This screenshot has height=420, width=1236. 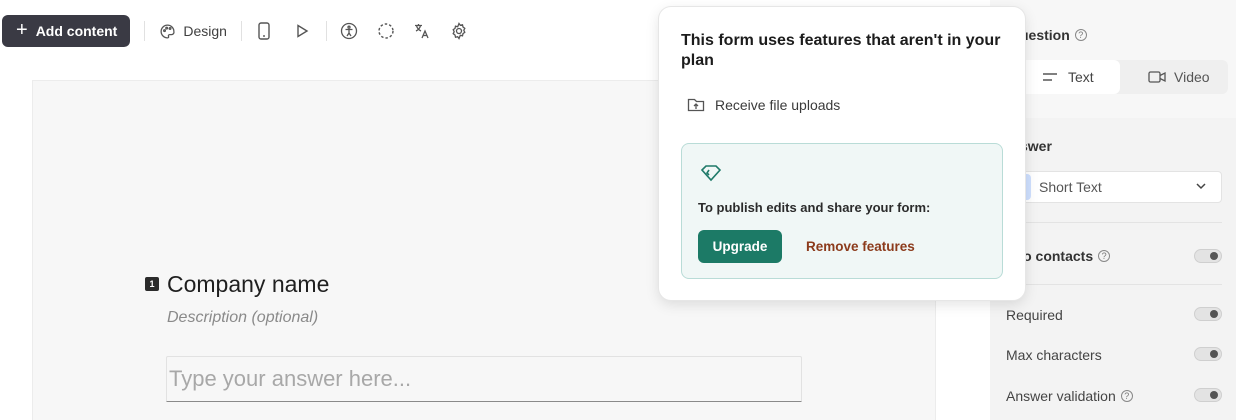 I want to click on map-contacts-toggle, so click(x=1208, y=256).